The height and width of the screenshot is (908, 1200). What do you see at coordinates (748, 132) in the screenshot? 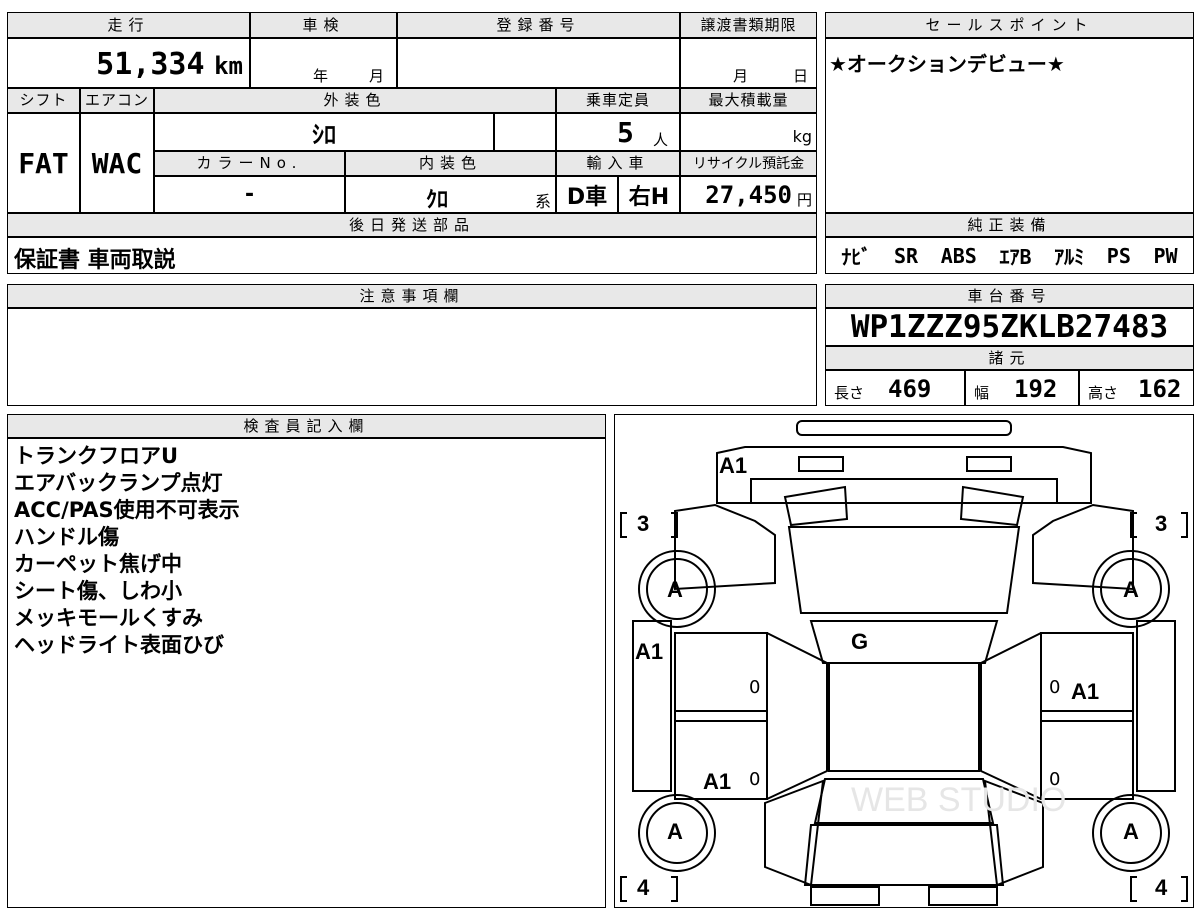
I see `max-load-cell: kg` at bounding box center [748, 132].